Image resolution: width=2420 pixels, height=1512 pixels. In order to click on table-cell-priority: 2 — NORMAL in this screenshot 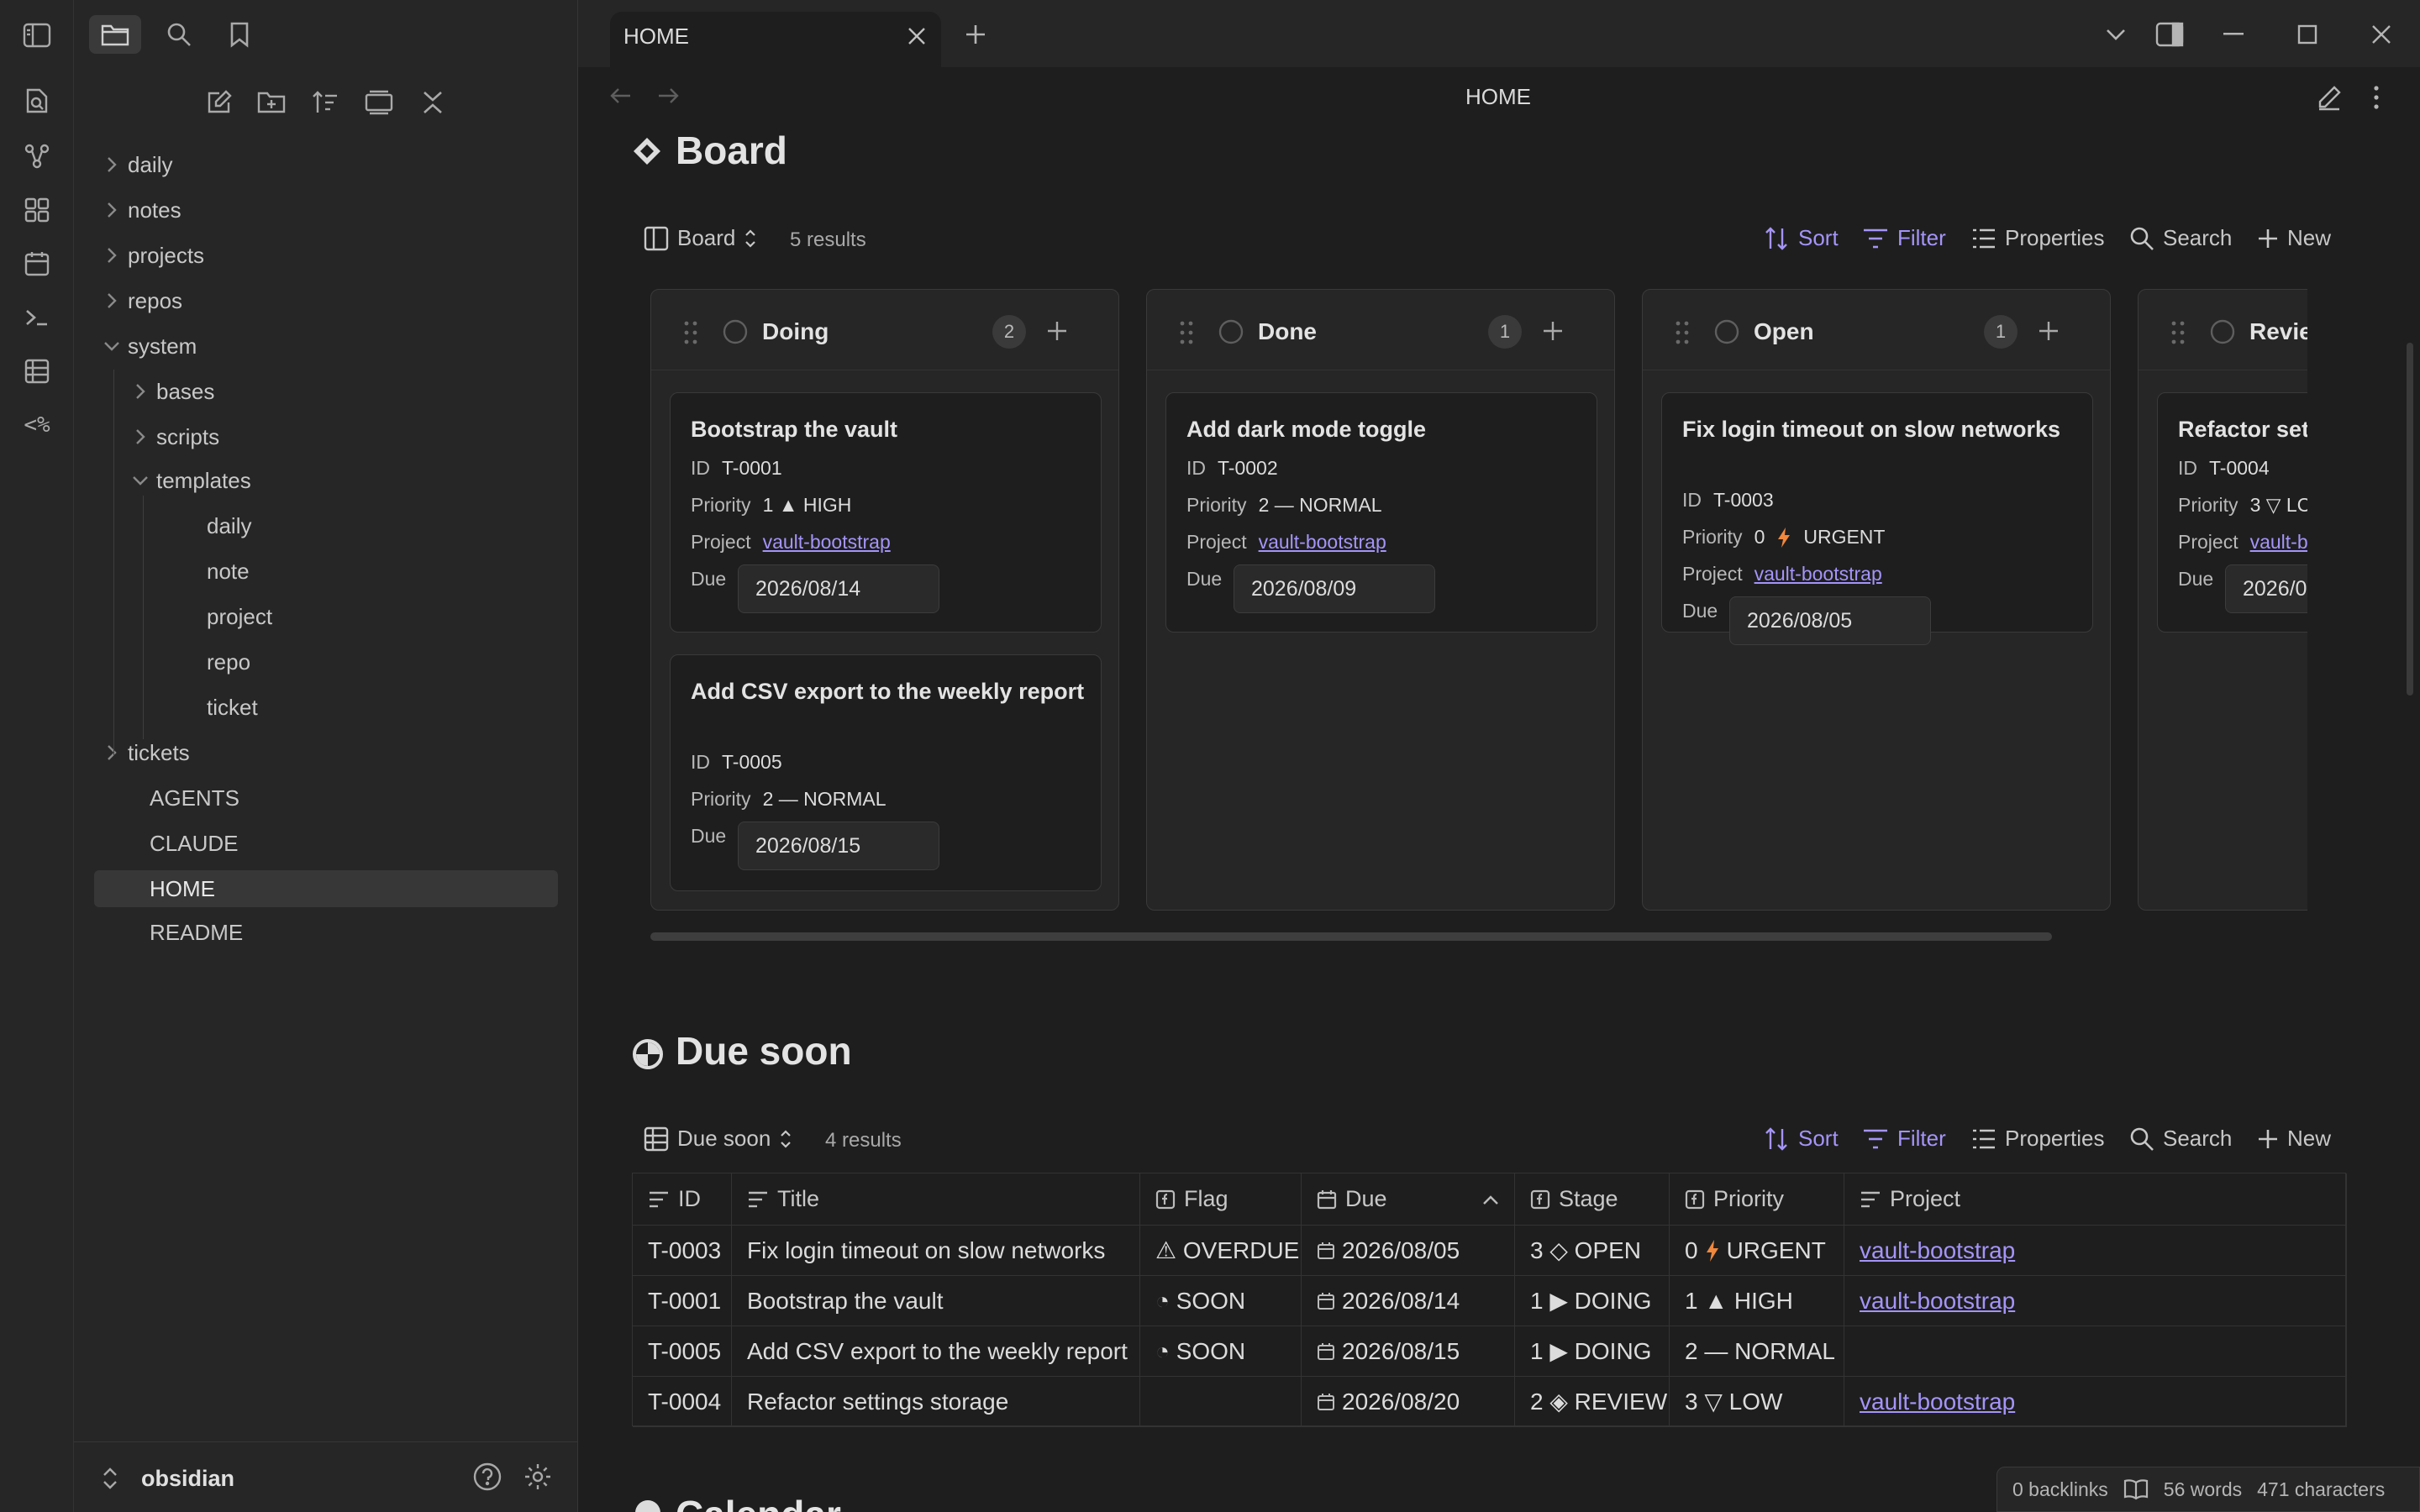, I will do `click(1757, 1351)`.